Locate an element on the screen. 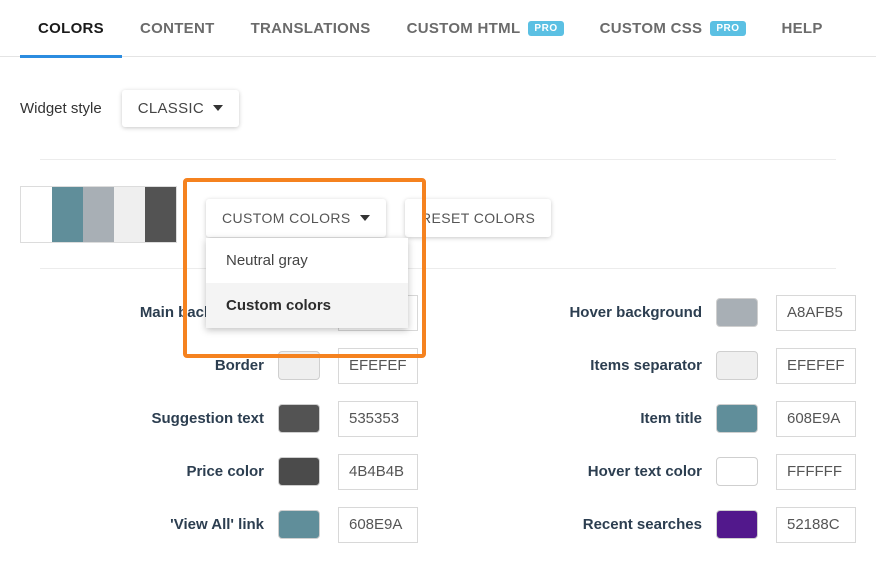 This screenshot has width=876, height=586. field-label: Border is located at coordinates (239, 365).